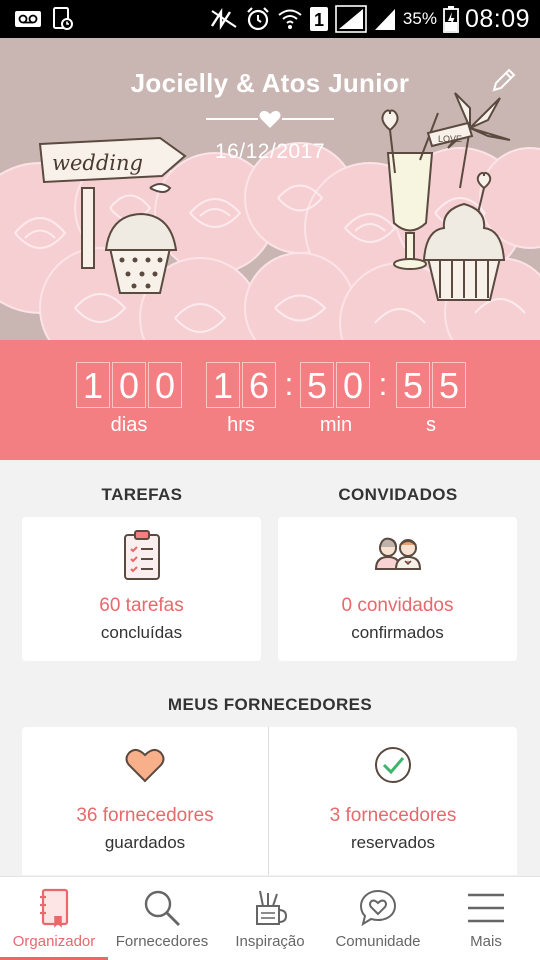 Image resolution: width=540 pixels, height=960 pixels. I want to click on couple-icon, so click(397, 553).